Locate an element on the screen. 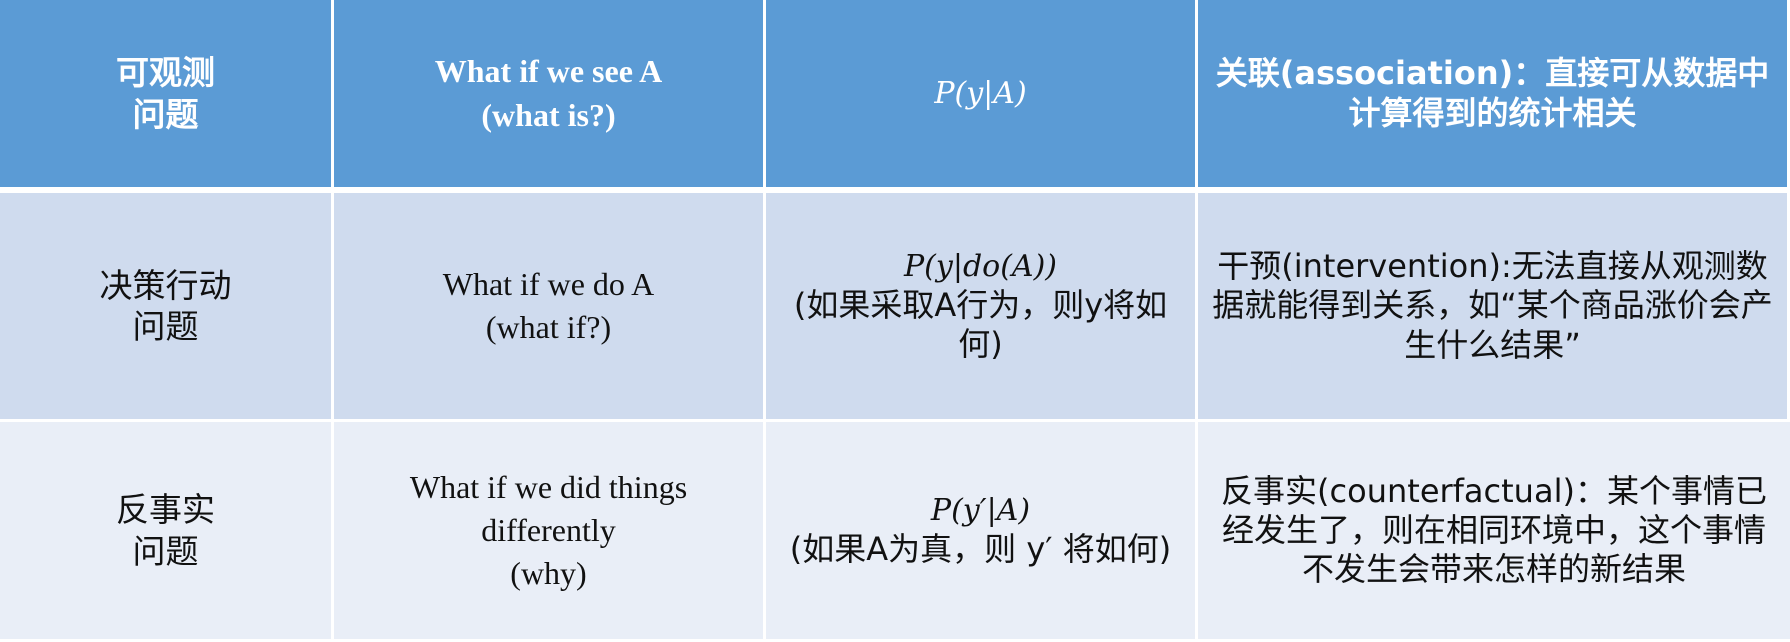 The width and height of the screenshot is (1790, 642). header-question-line-1: What if we see A is located at coordinates (548, 71).